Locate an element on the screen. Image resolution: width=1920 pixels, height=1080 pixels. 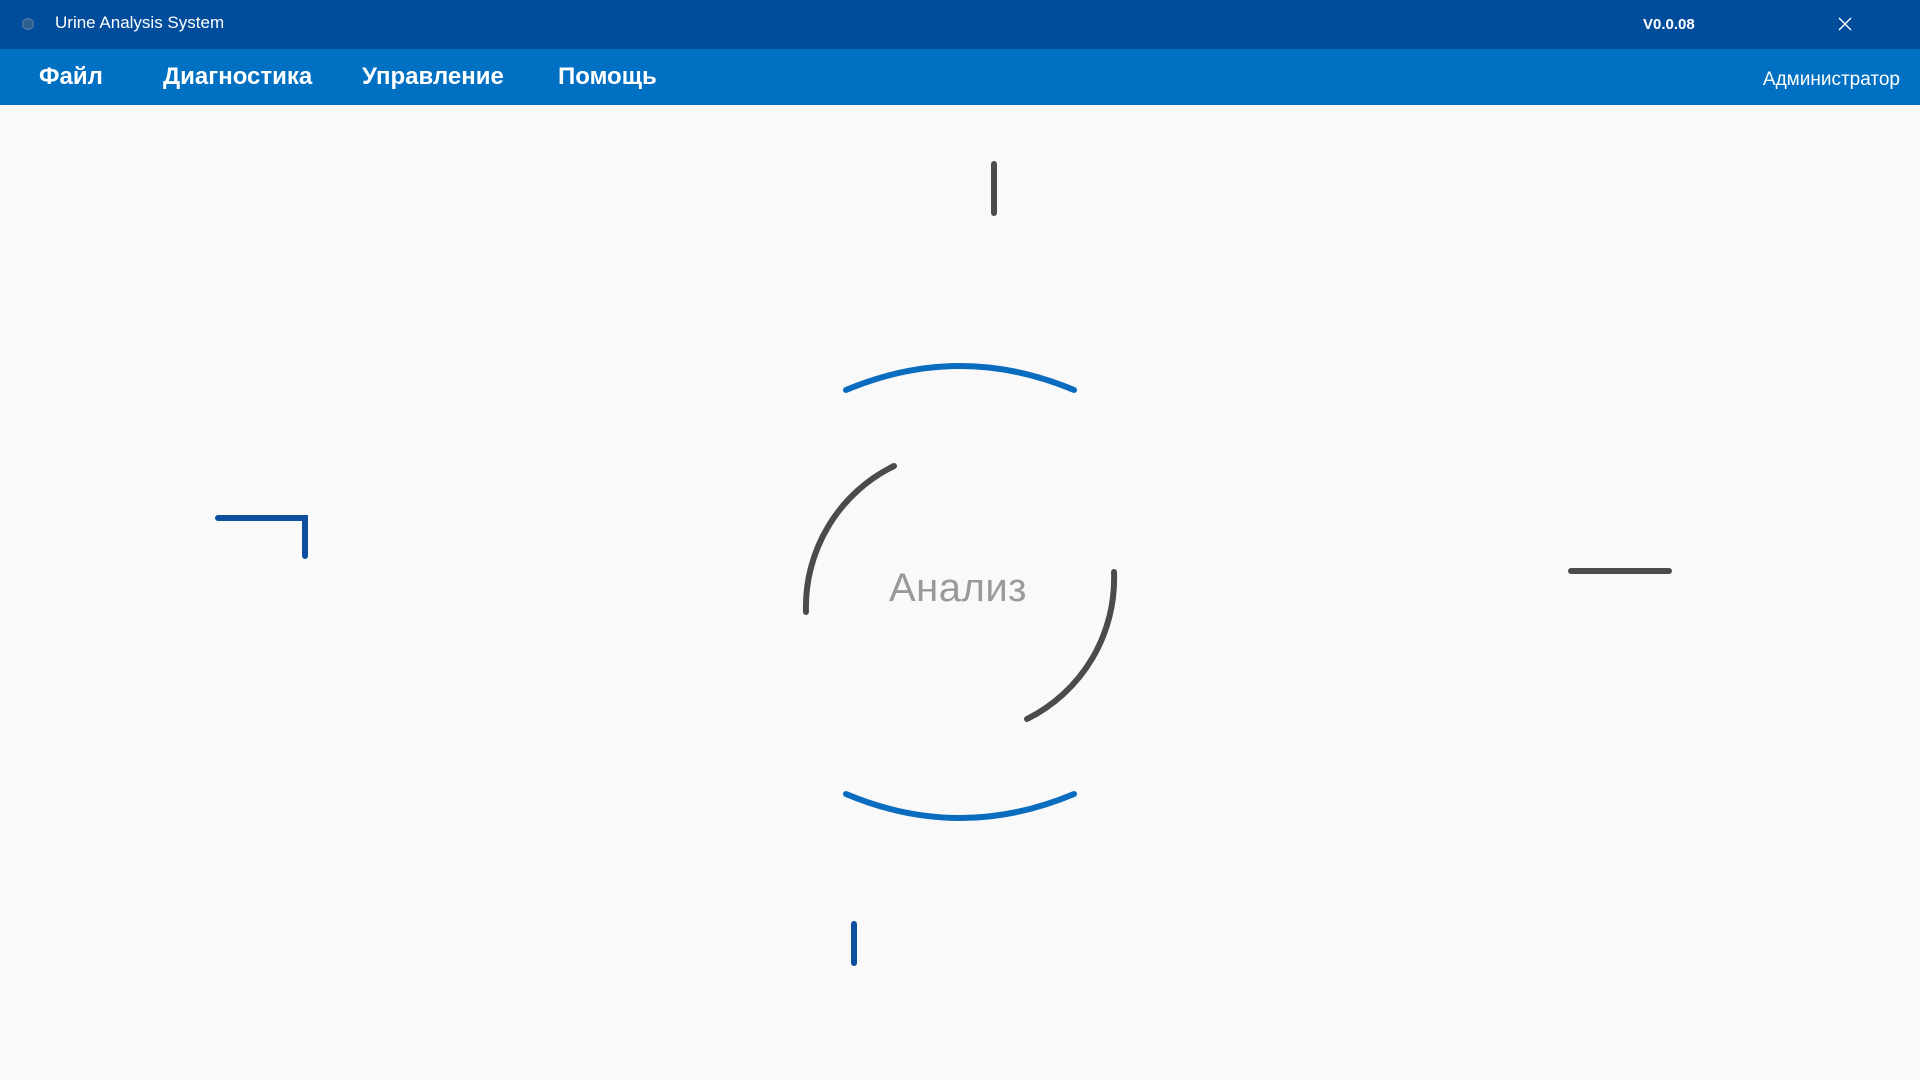
menu-management: Управление is located at coordinates (433, 77).